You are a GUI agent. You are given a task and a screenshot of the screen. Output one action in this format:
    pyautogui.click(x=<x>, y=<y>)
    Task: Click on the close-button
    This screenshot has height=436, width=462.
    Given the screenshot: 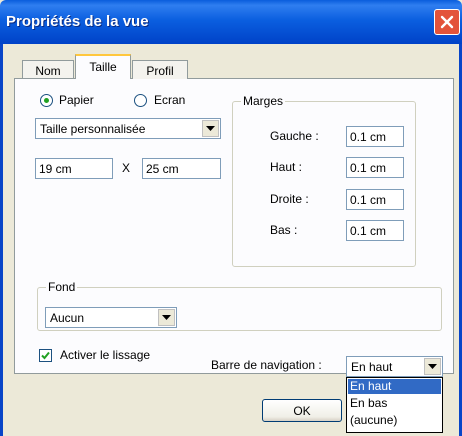 What is the action you would take?
    pyautogui.click(x=447, y=22)
    